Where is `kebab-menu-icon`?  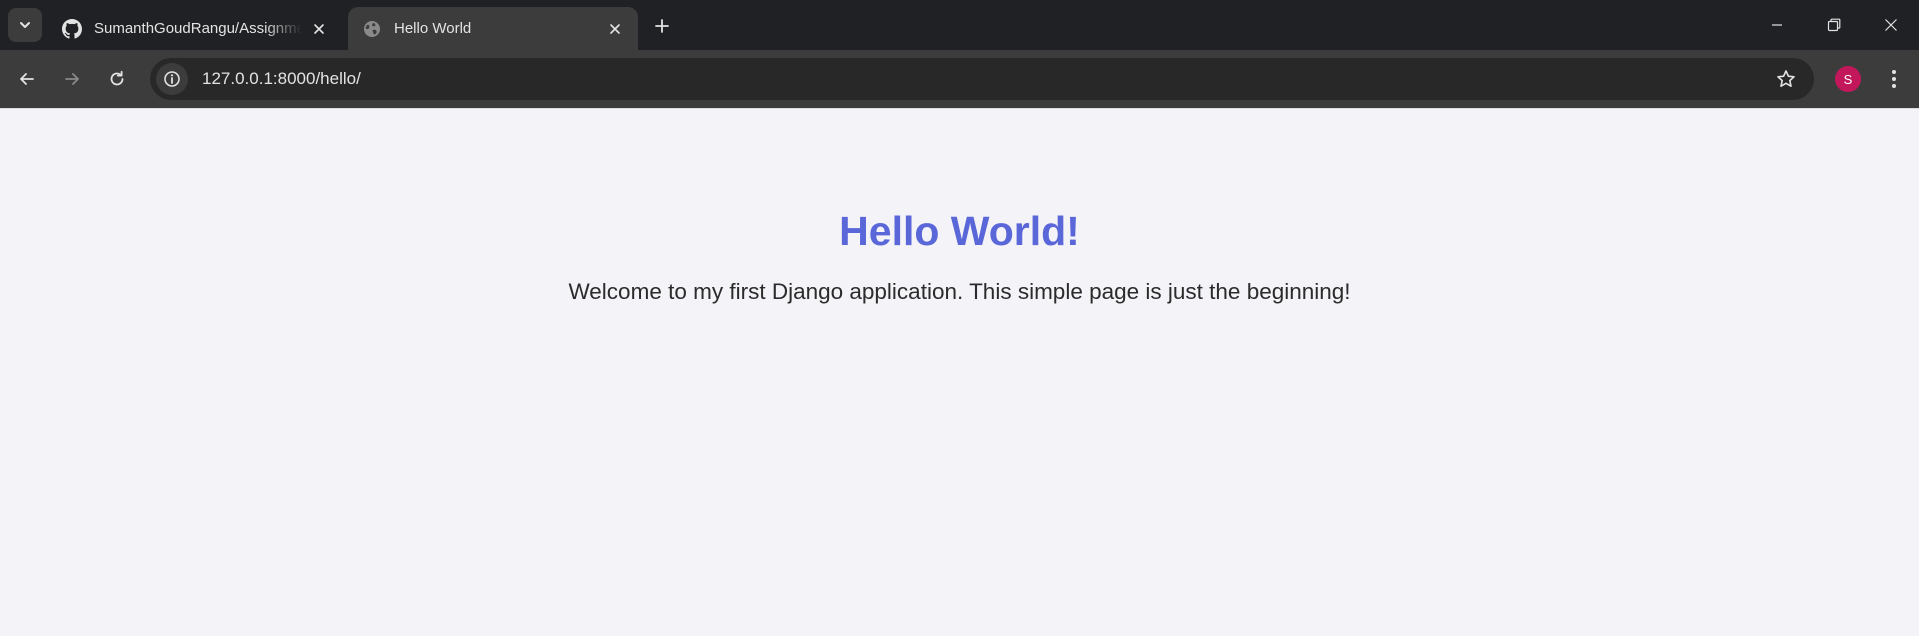 kebab-menu-icon is located at coordinates (1894, 79).